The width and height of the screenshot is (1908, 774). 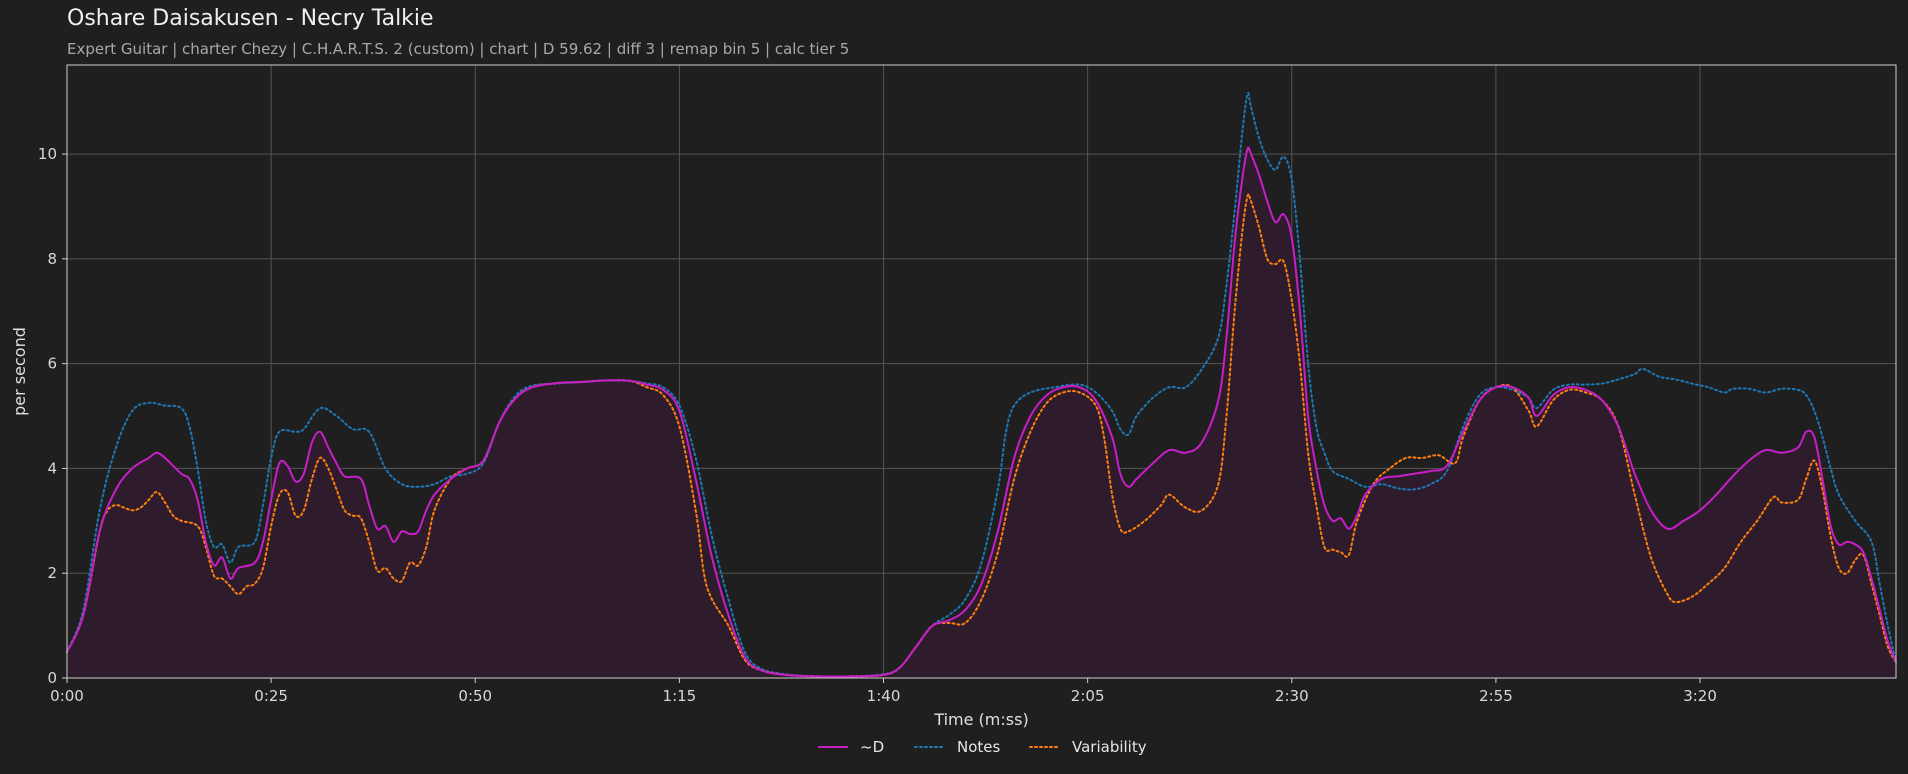 What do you see at coordinates (52, 573) in the screenshot?
I see `y-tick-label-1: 2` at bounding box center [52, 573].